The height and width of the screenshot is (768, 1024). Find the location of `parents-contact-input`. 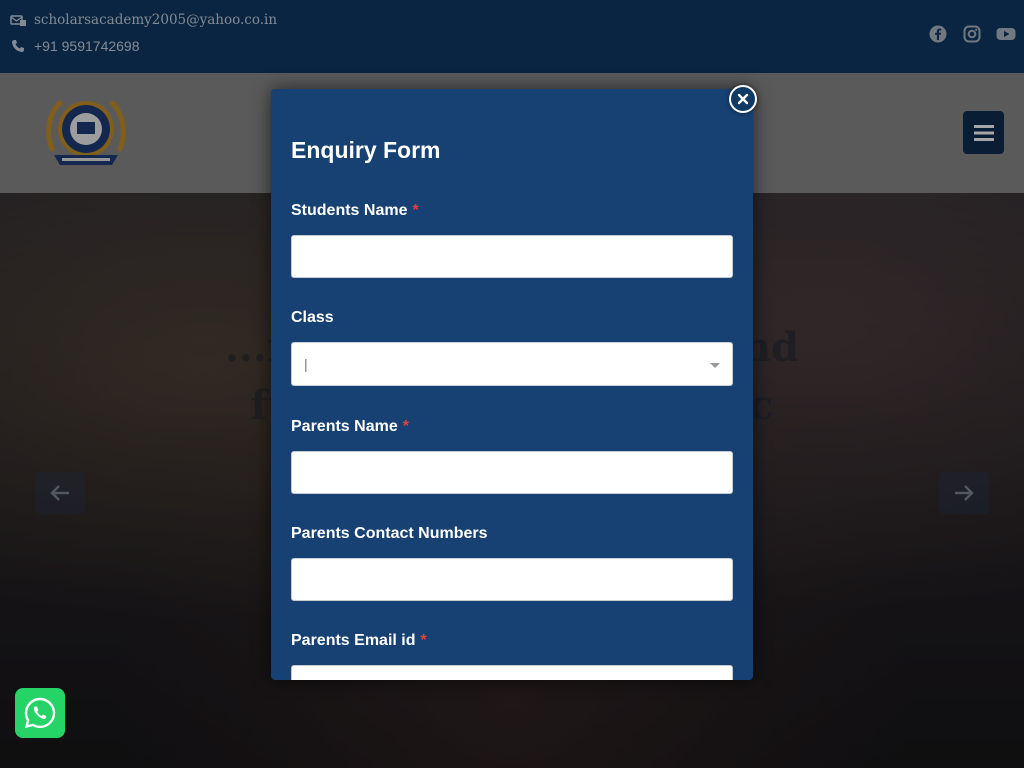

parents-contact-input is located at coordinates (512, 579).